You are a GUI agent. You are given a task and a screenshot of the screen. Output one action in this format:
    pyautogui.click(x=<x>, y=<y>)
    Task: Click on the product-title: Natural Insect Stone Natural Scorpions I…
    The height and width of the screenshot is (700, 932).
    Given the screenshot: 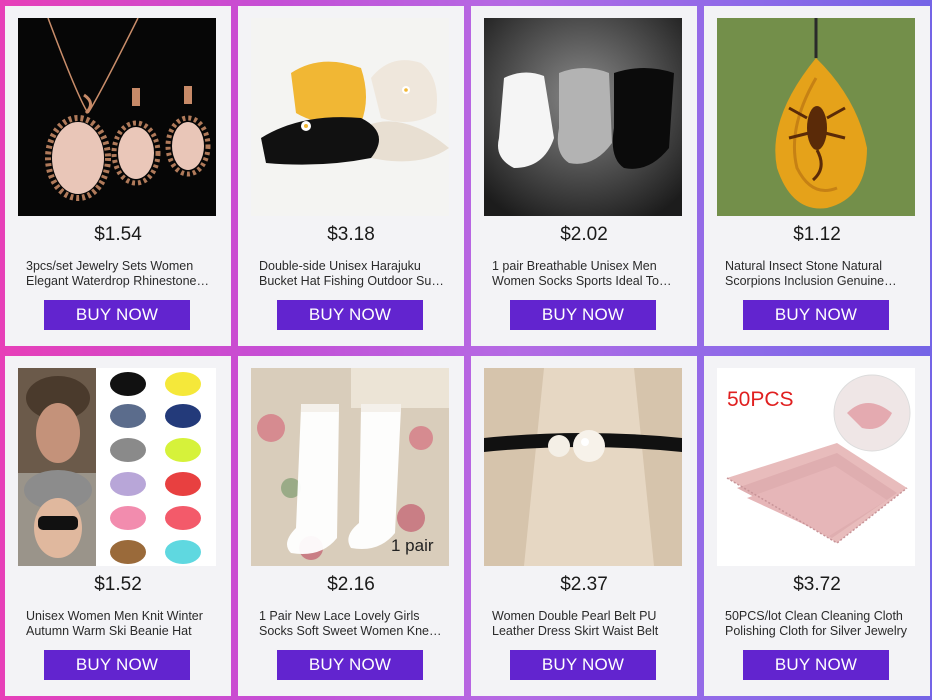 What is the action you would take?
    pyautogui.click(x=818, y=274)
    